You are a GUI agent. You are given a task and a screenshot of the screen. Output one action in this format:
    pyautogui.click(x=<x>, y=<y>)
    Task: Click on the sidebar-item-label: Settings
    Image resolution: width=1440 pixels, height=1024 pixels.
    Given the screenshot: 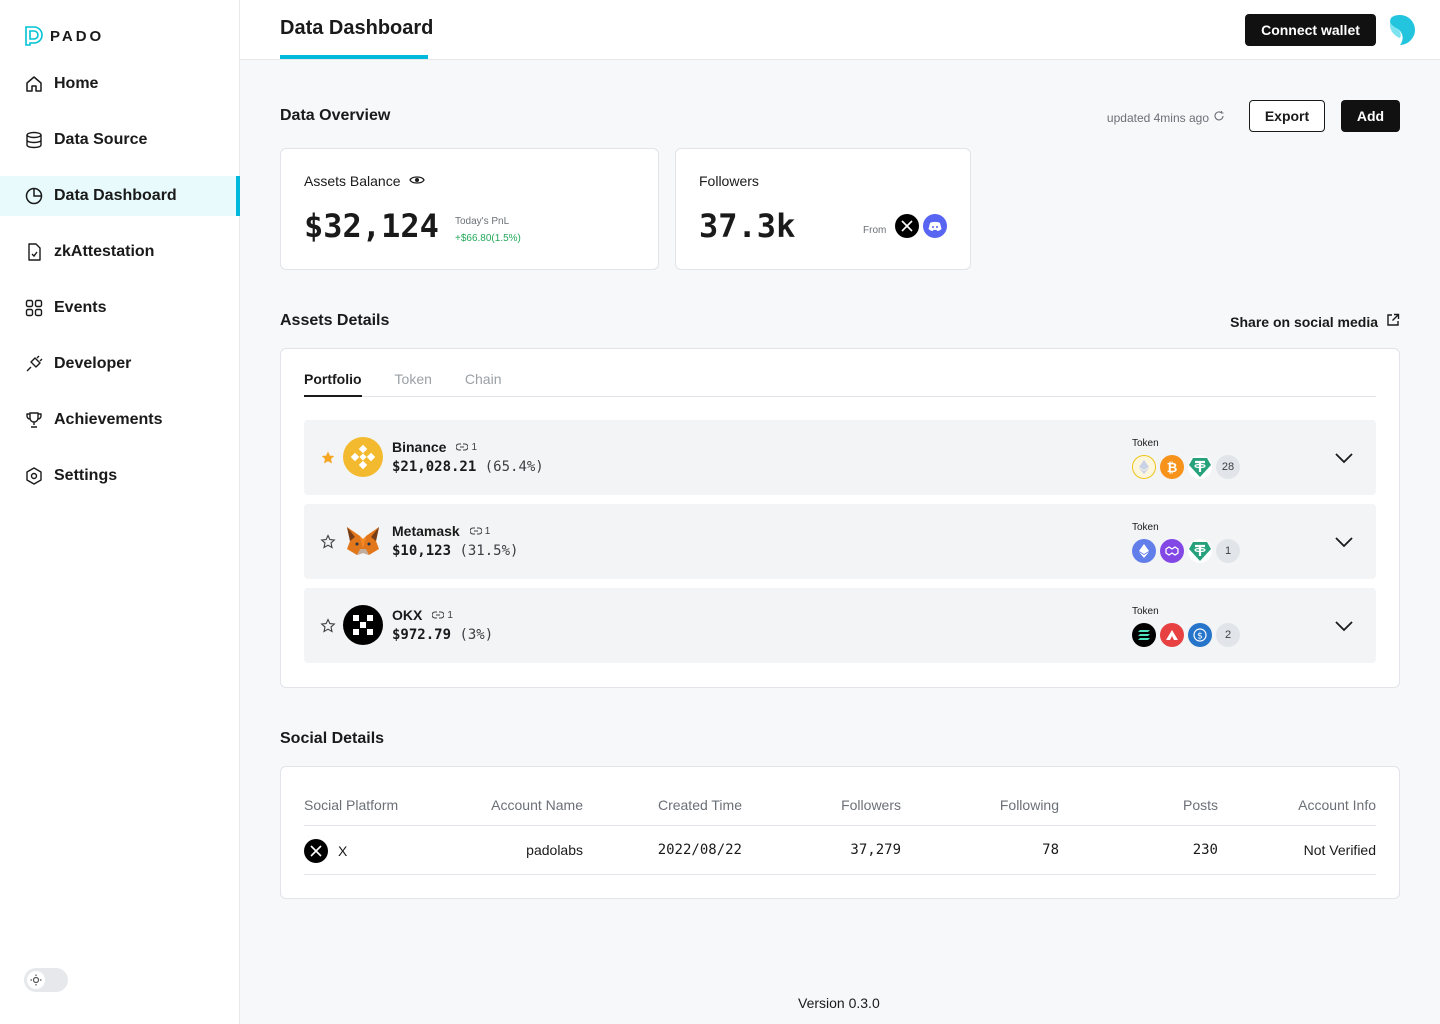 What is the action you would take?
    pyautogui.click(x=86, y=475)
    